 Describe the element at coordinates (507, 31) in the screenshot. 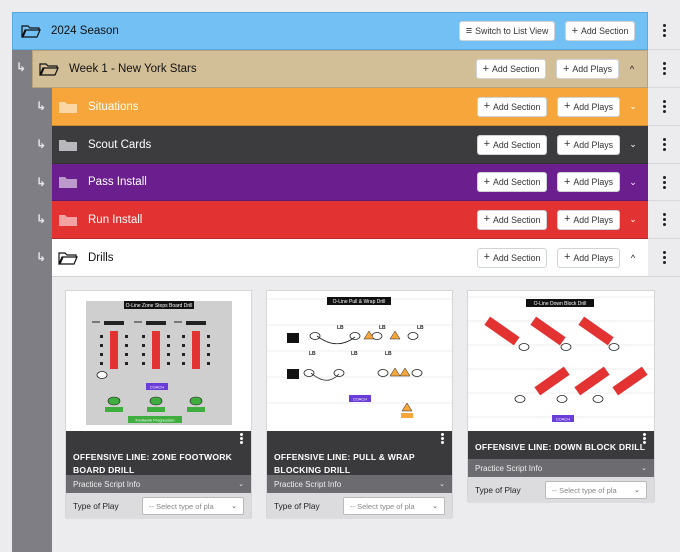

I see `switch-to-list-view-button: ≡ Switch to List View` at that location.